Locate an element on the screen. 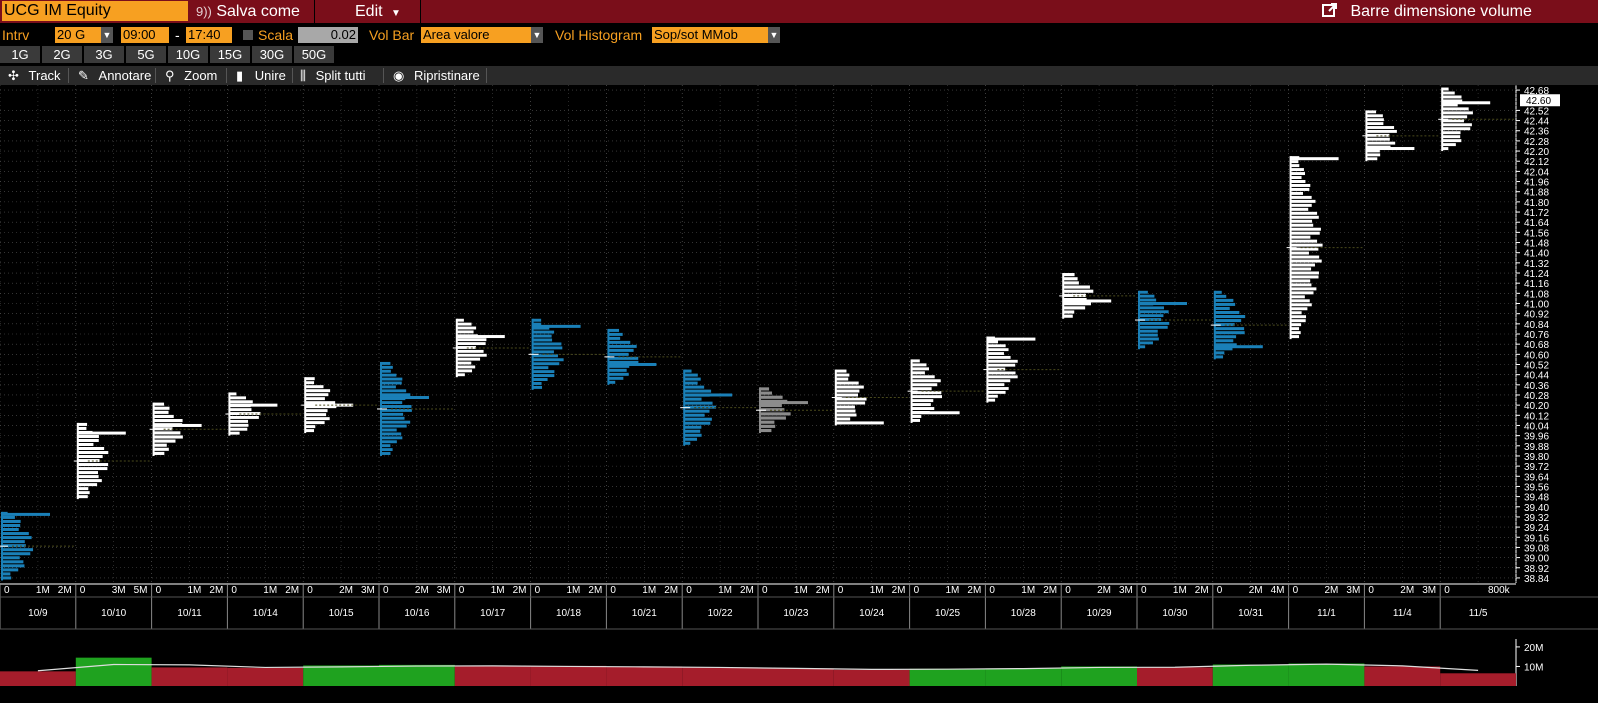 The image size is (1598, 703). time-to-field: 17:40 is located at coordinates (209, 35).